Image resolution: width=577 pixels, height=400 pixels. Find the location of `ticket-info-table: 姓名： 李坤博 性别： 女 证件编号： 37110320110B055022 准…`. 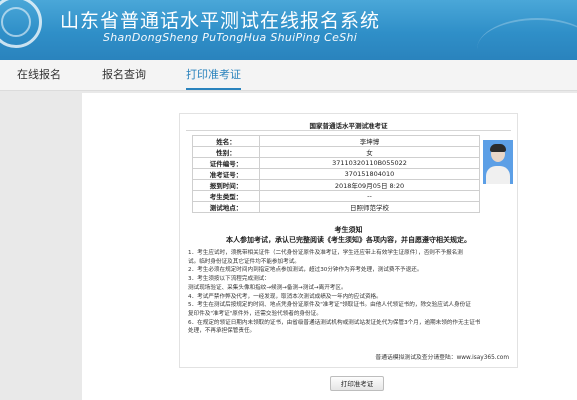

ticket-info-table: 姓名： 李坤博 性别： 女 证件编号： 37110320110B055022 准… is located at coordinates (336, 174).